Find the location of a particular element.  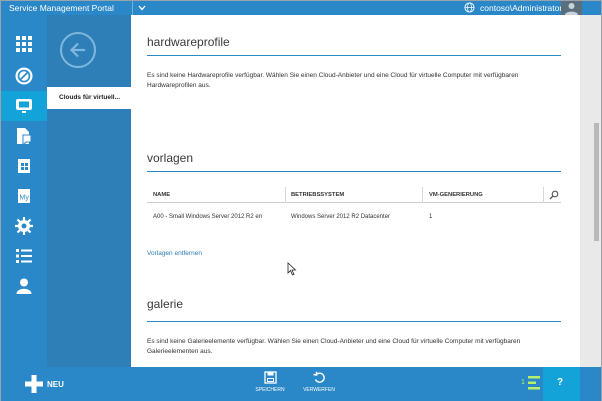

save-icon is located at coordinates (270, 377).